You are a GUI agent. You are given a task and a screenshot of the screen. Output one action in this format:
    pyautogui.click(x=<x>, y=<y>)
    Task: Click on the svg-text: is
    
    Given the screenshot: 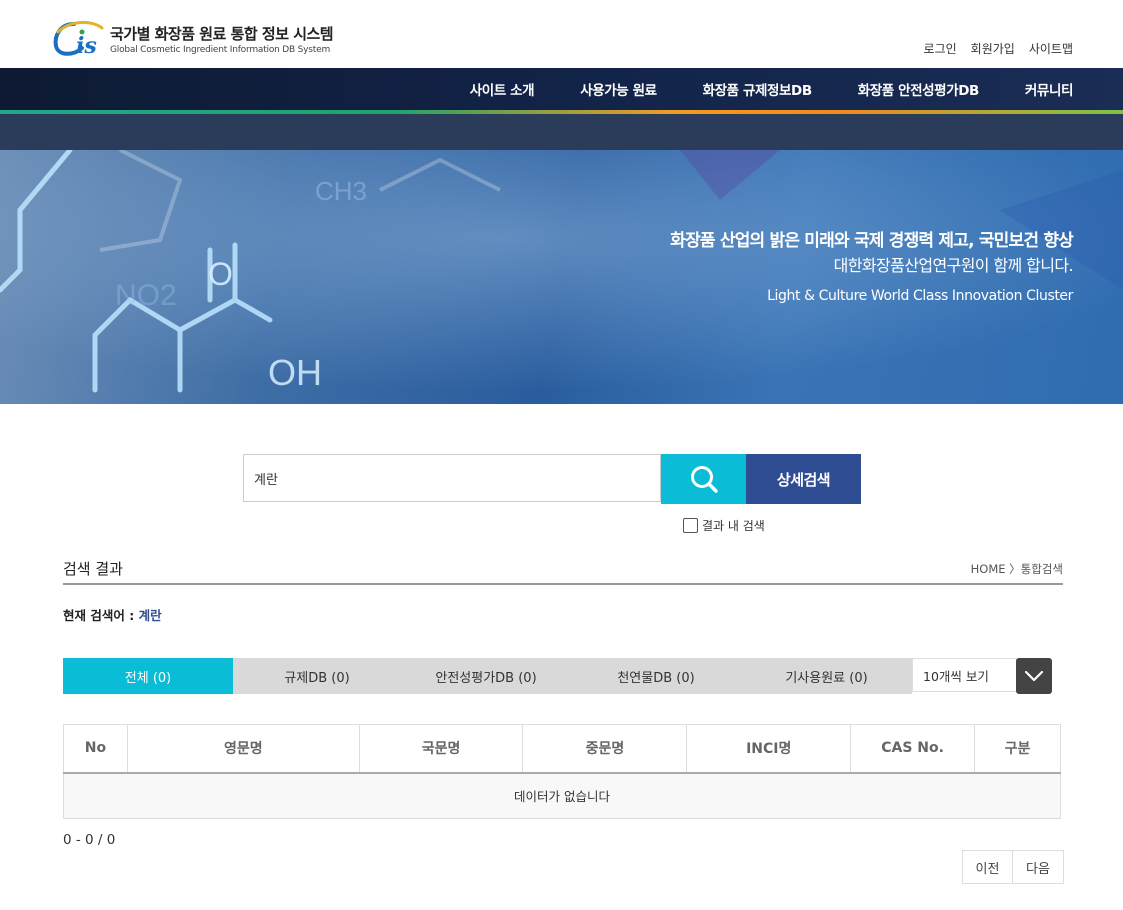 What is the action you would take?
    pyautogui.click(x=86, y=45)
    